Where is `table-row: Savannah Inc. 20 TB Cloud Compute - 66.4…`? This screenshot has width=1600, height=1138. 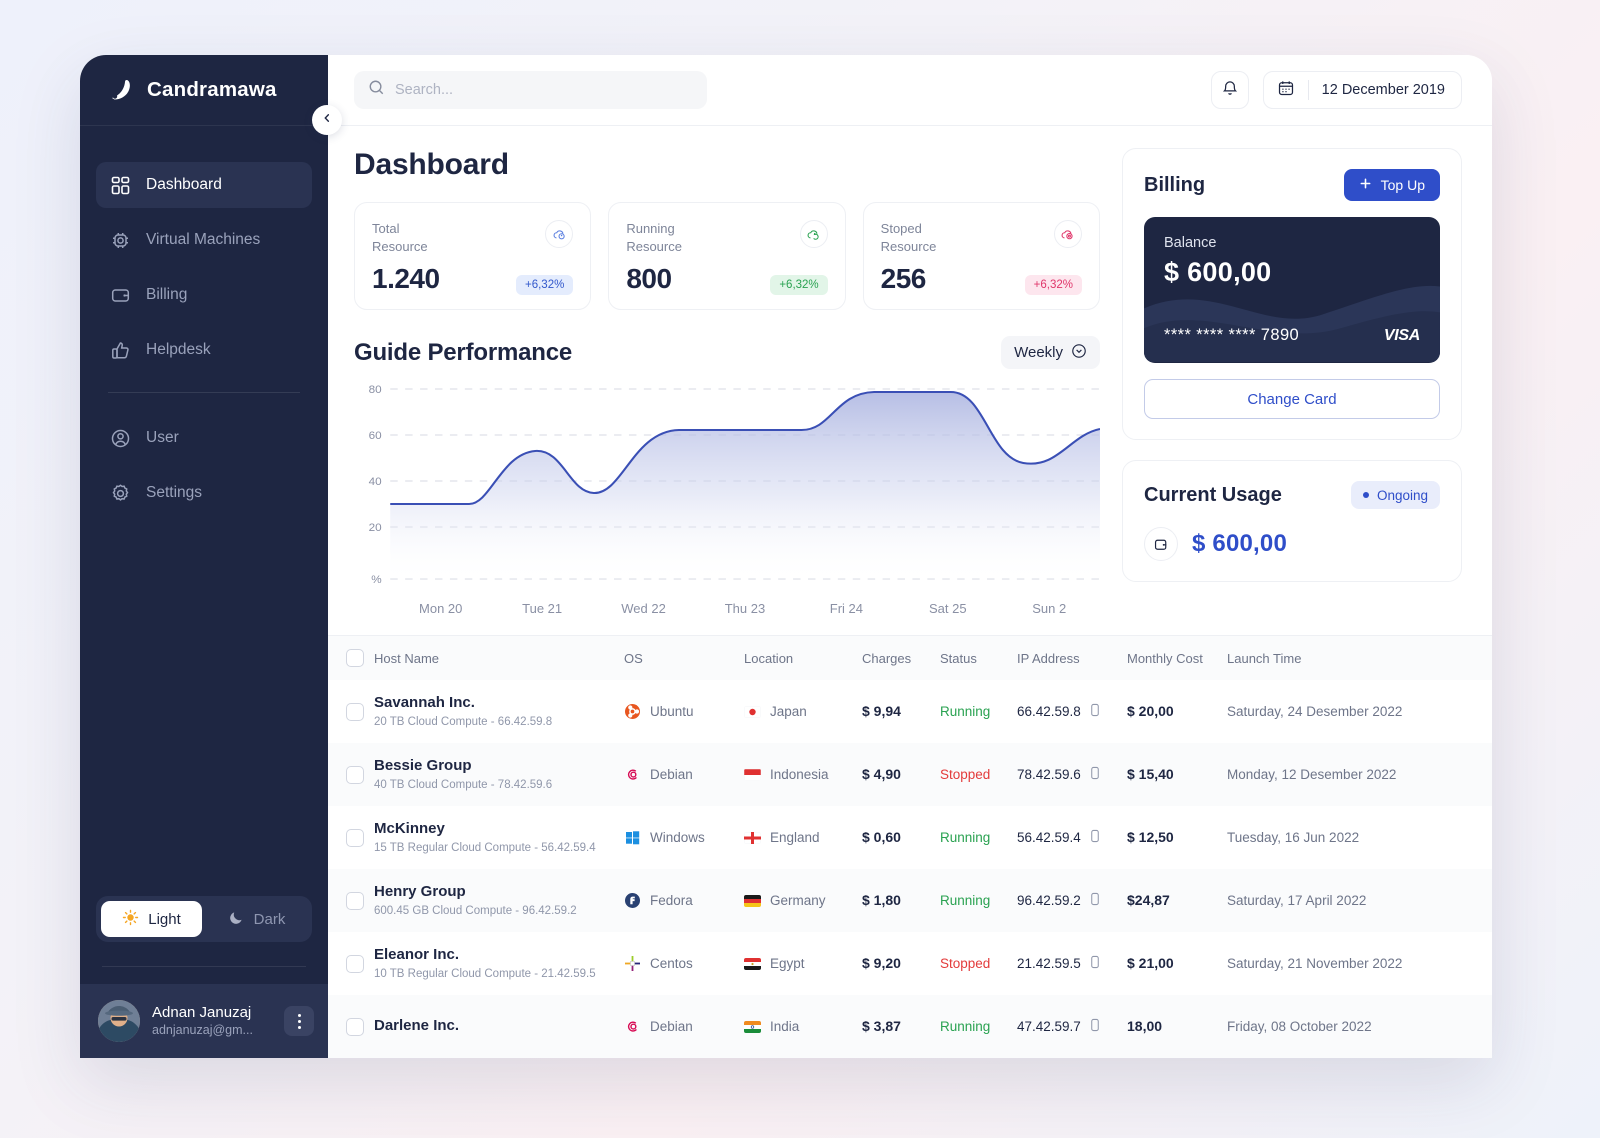
table-row: Savannah Inc. 20 TB Cloud Compute - 66.4… is located at coordinates (910, 711).